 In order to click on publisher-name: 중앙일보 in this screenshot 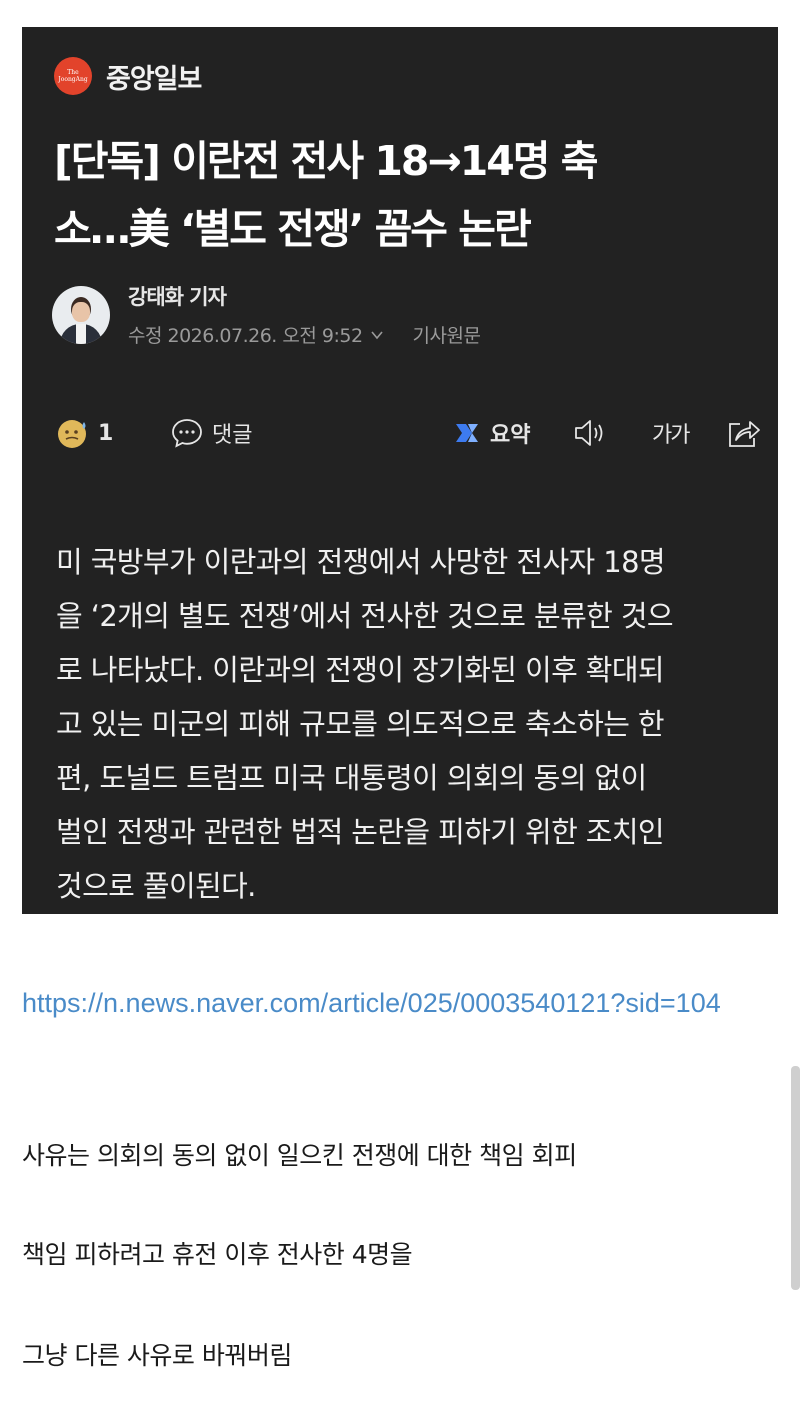, I will do `click(154, 76)`.